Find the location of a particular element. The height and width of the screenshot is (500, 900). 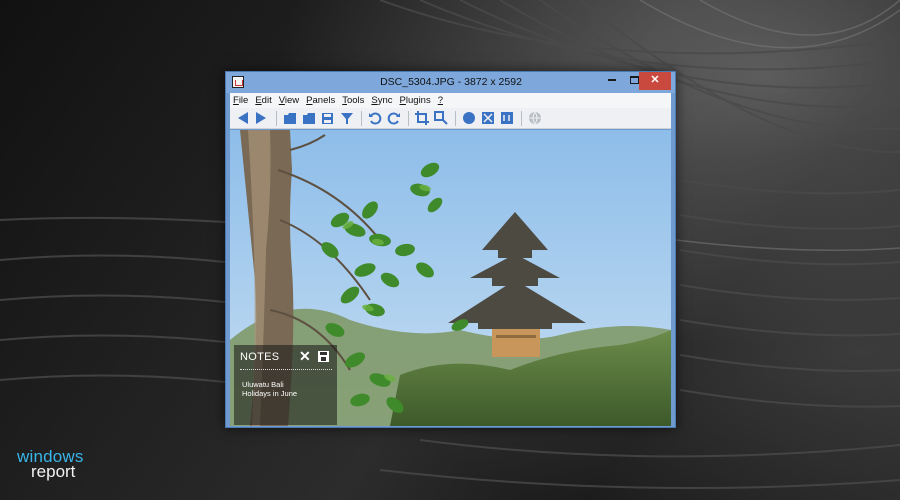

save-as-button is located at coordinates (346, 118).